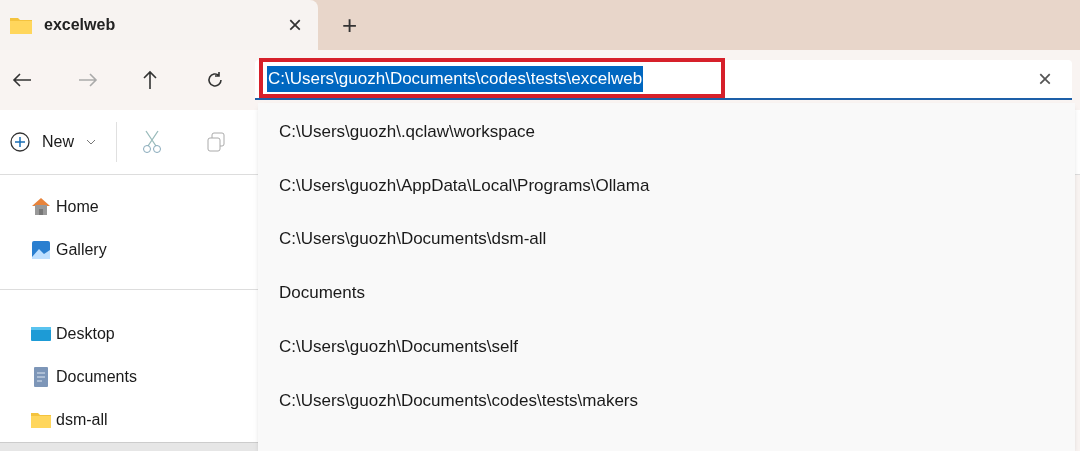  Describe the element at coordinates (53, 142) in the screenshot. I see `new-button: New` at that location.